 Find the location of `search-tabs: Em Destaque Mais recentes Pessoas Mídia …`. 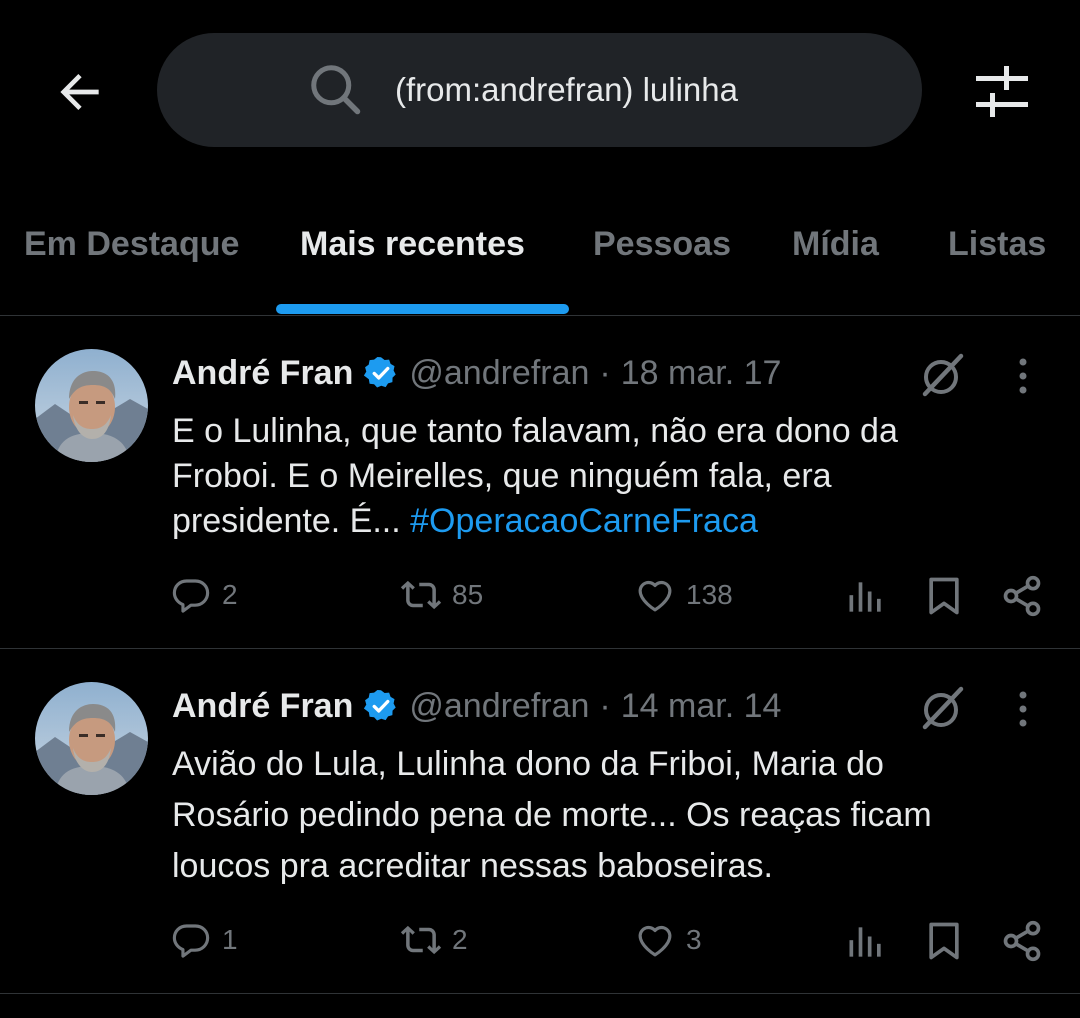

search-tabs: Em Destaque Mais recentes Pessoas Mídia … is located at coordinates (540, 258).